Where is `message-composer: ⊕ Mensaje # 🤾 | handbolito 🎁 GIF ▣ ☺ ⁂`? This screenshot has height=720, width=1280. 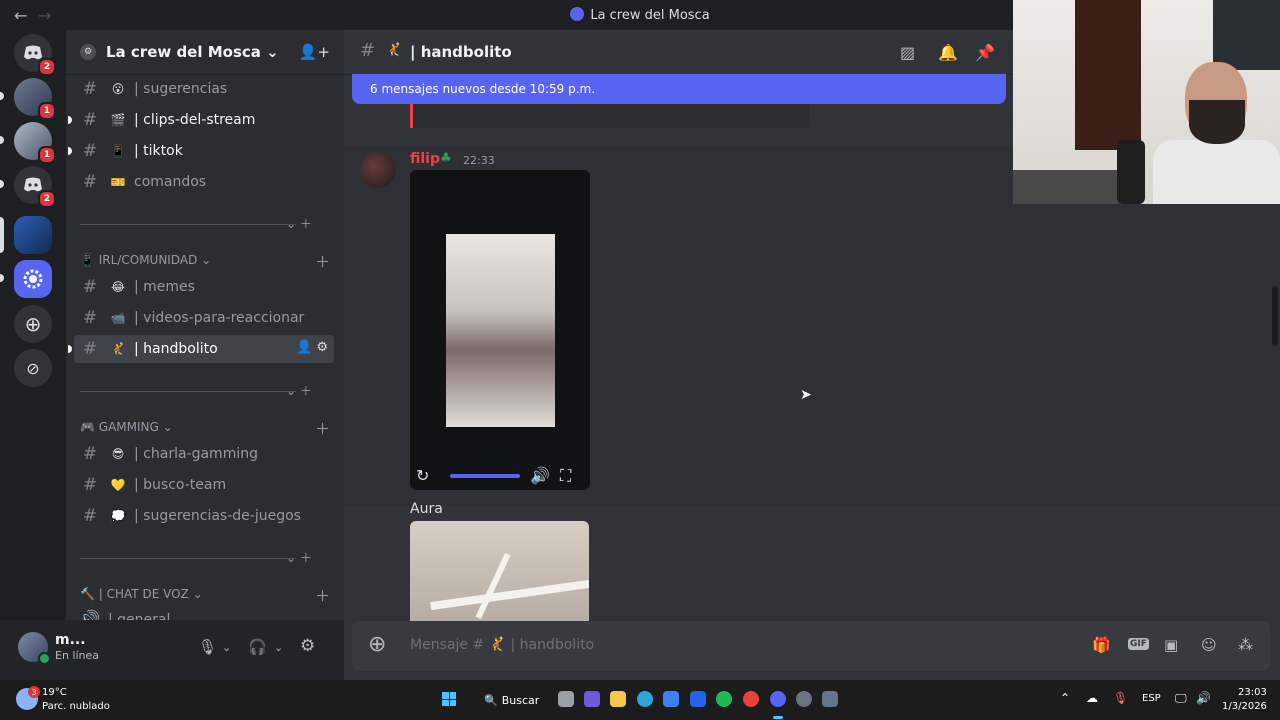 message-composer: ⊕ Mensaje # 🤾 | handbolito 🎁 GIF ▣ ☺ ⁂ is located at coordinates (811, 646).